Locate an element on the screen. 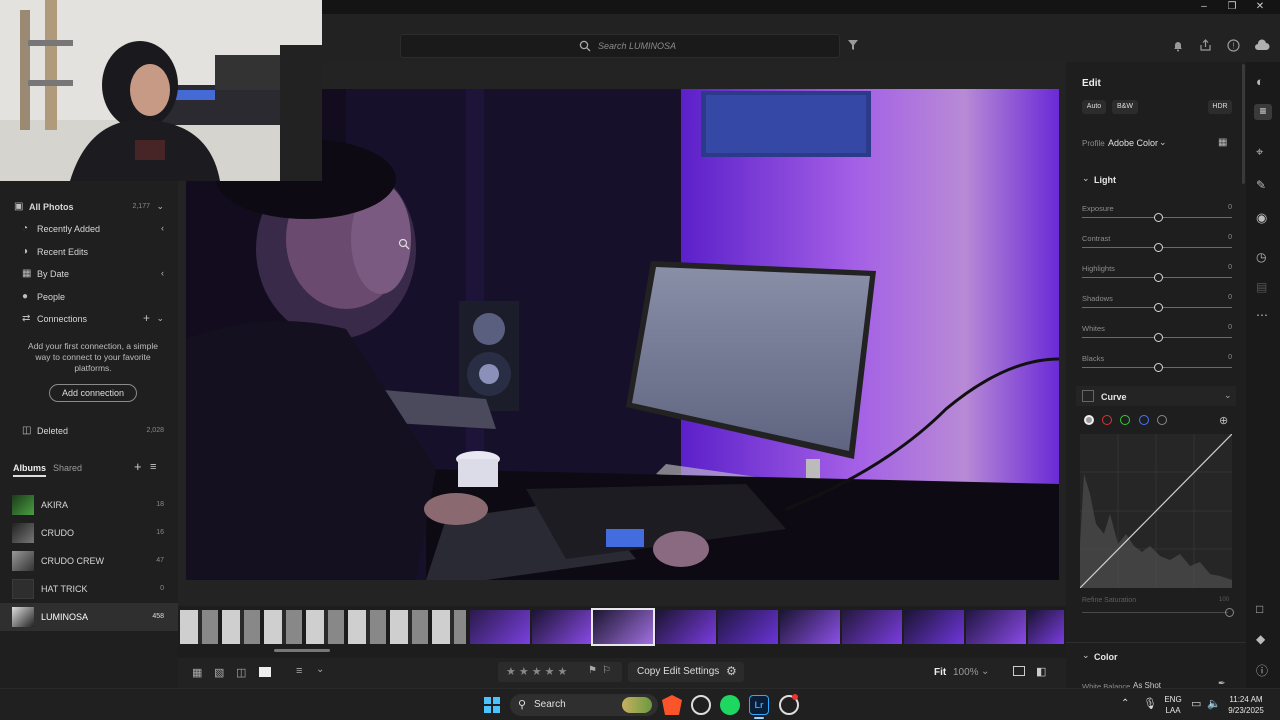 This screenshot has height=720, width=1280. grid-view-icon: ▦ is located at coordinates (197, 672).